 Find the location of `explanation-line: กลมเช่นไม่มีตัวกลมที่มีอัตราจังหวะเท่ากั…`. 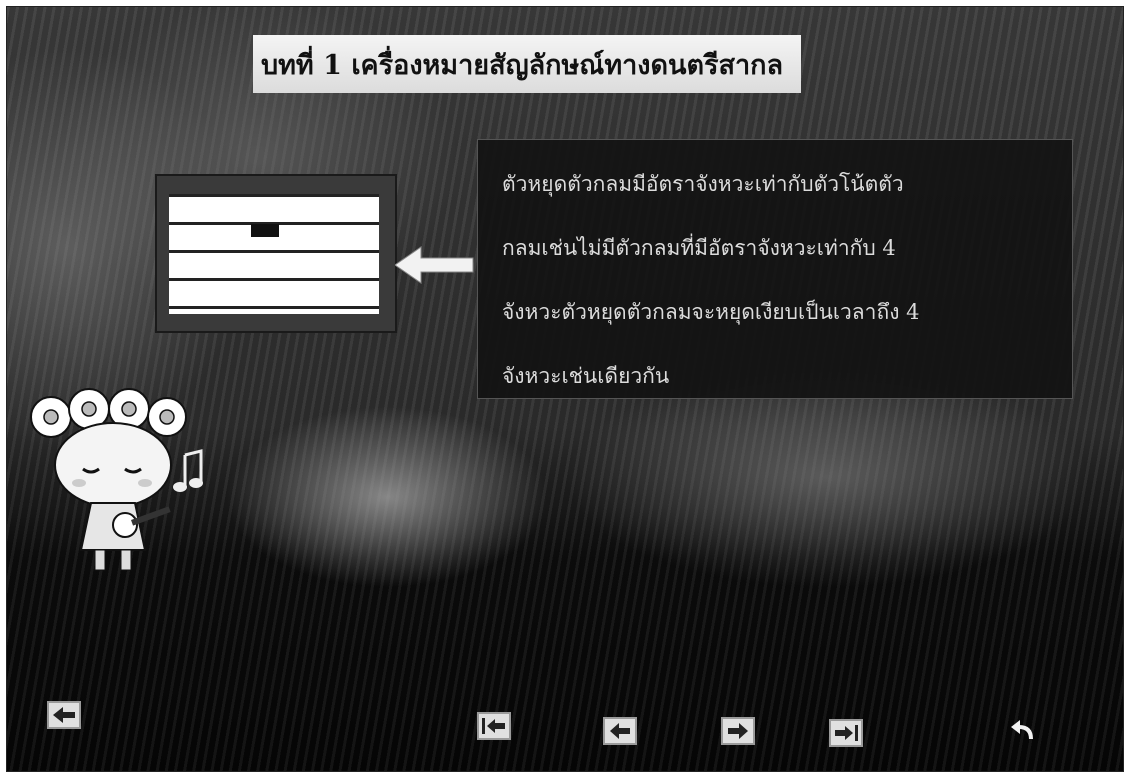

explanation-line: กลมเช่นไม่มีตัวกลมที่มีอัตราจังหวะเท่ากั… is located at coordinates (699, 248).